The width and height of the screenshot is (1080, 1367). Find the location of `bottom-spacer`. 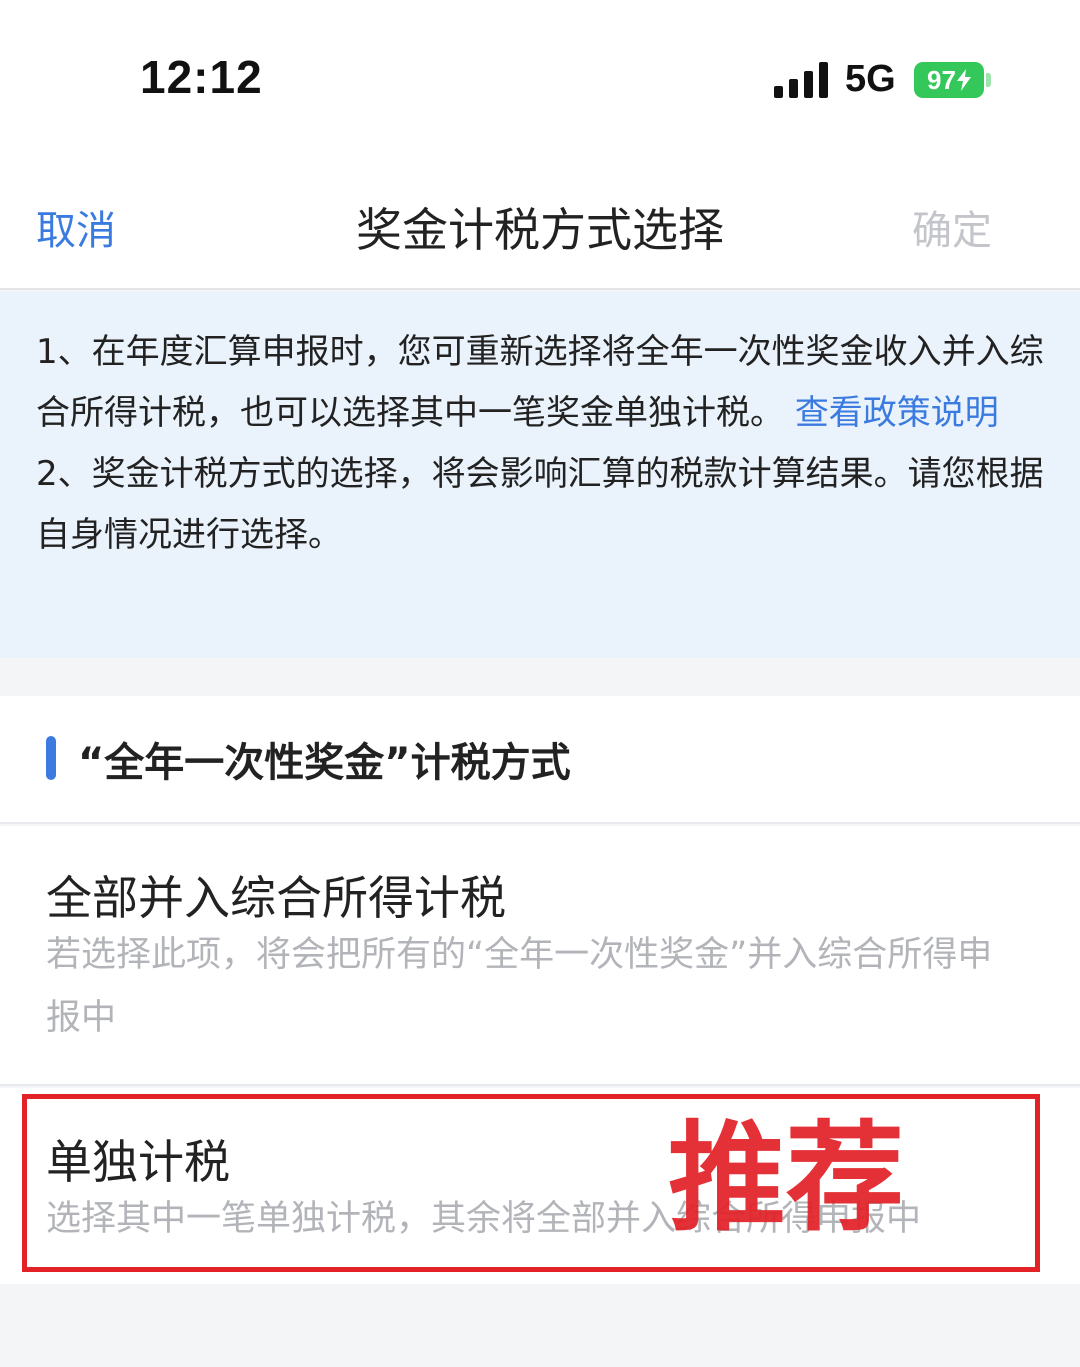

bottom-spacer is located at coordinates (540, 1325).